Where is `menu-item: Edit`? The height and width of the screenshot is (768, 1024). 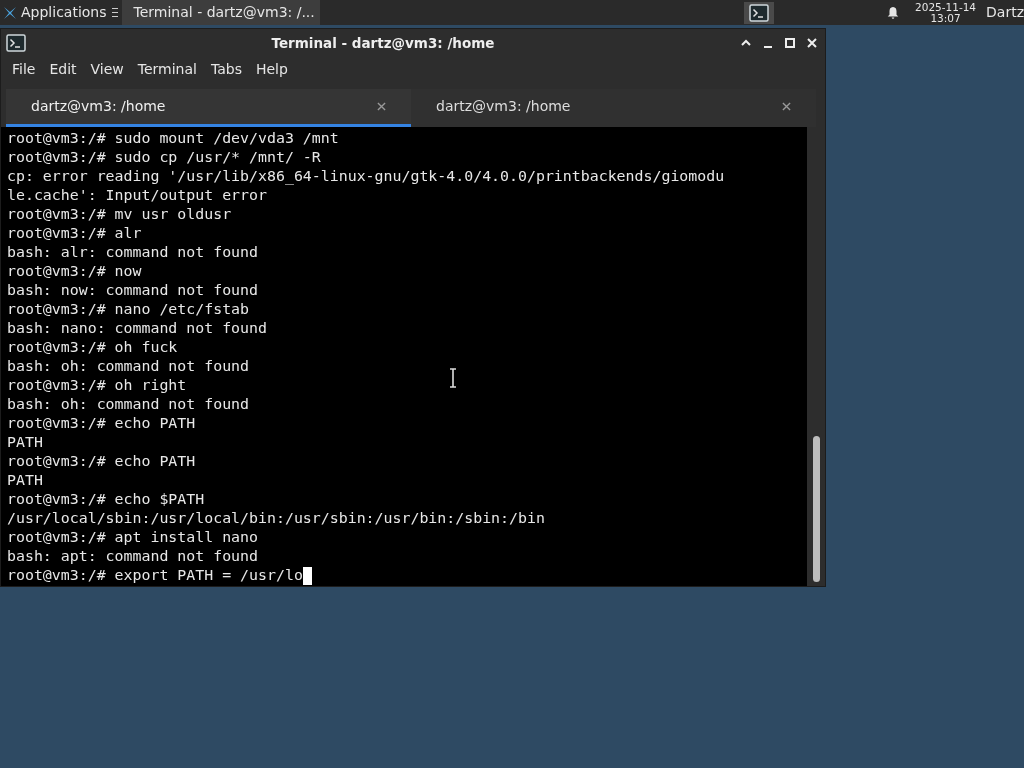 menu-item: Edit is located at coordinates (63, 69).